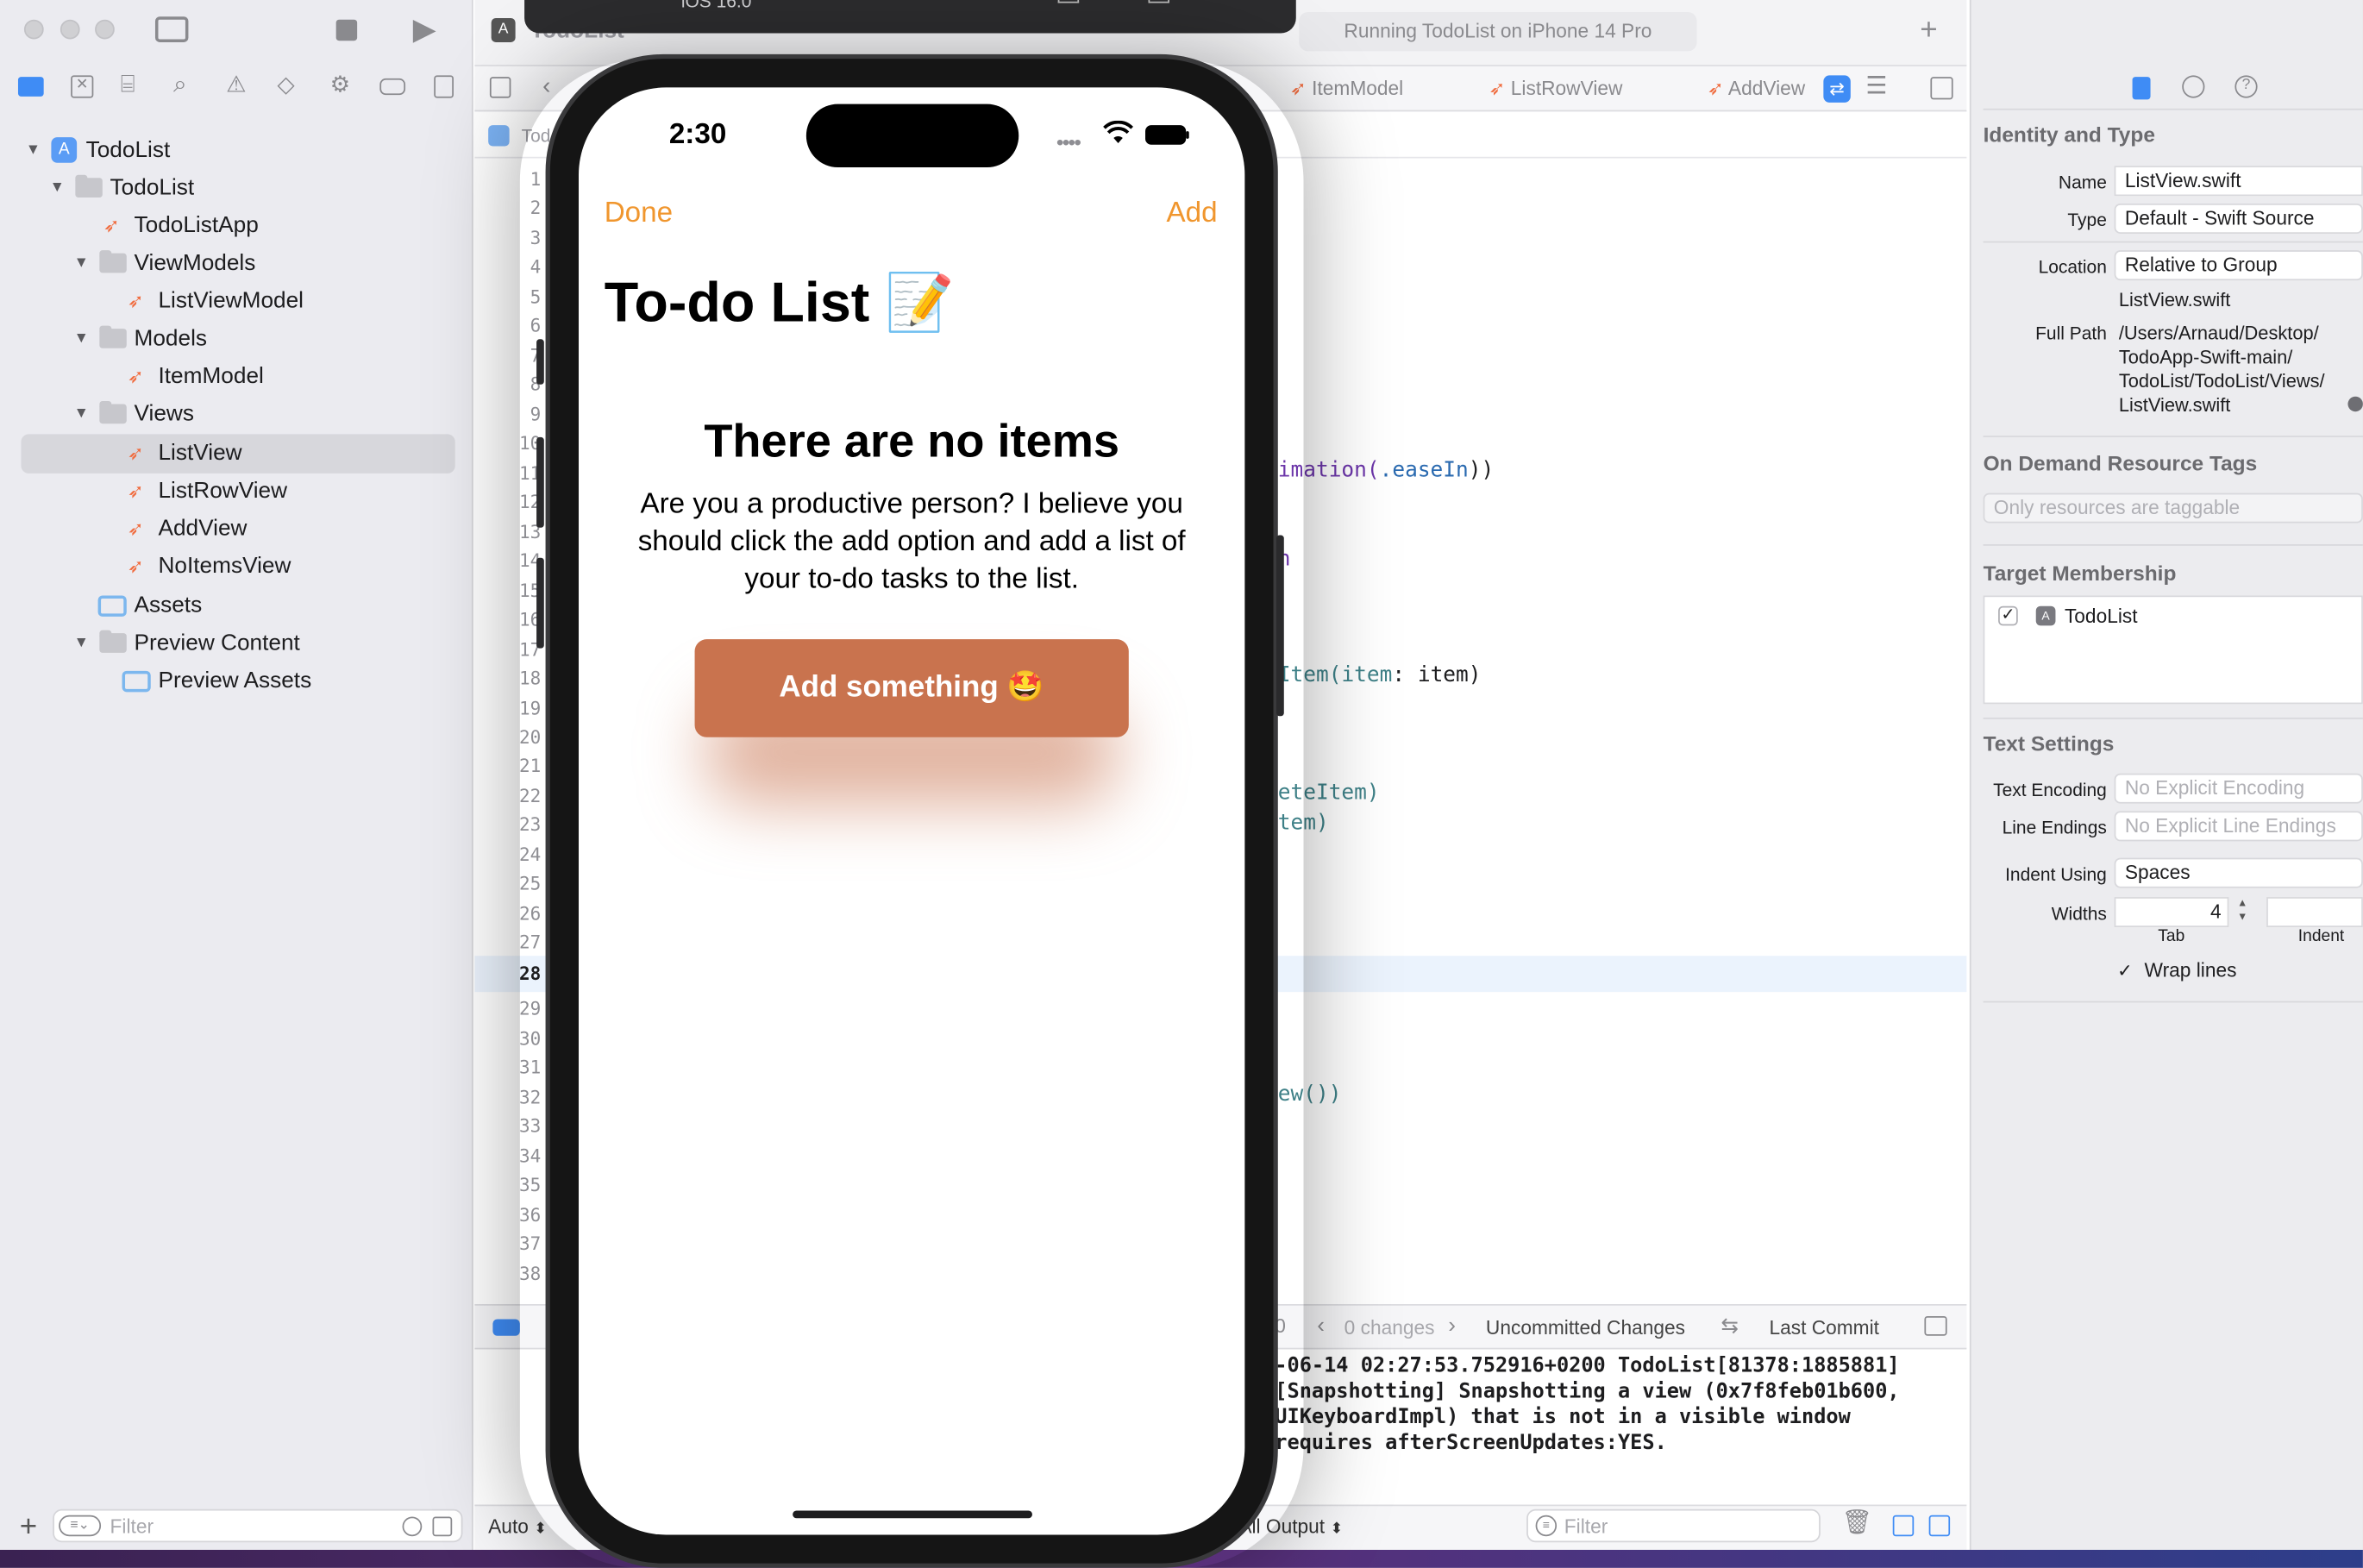 The image size is (2363, 1568). I want to click on tree-item-group: ▼ Preview Content, so click(226, 642).